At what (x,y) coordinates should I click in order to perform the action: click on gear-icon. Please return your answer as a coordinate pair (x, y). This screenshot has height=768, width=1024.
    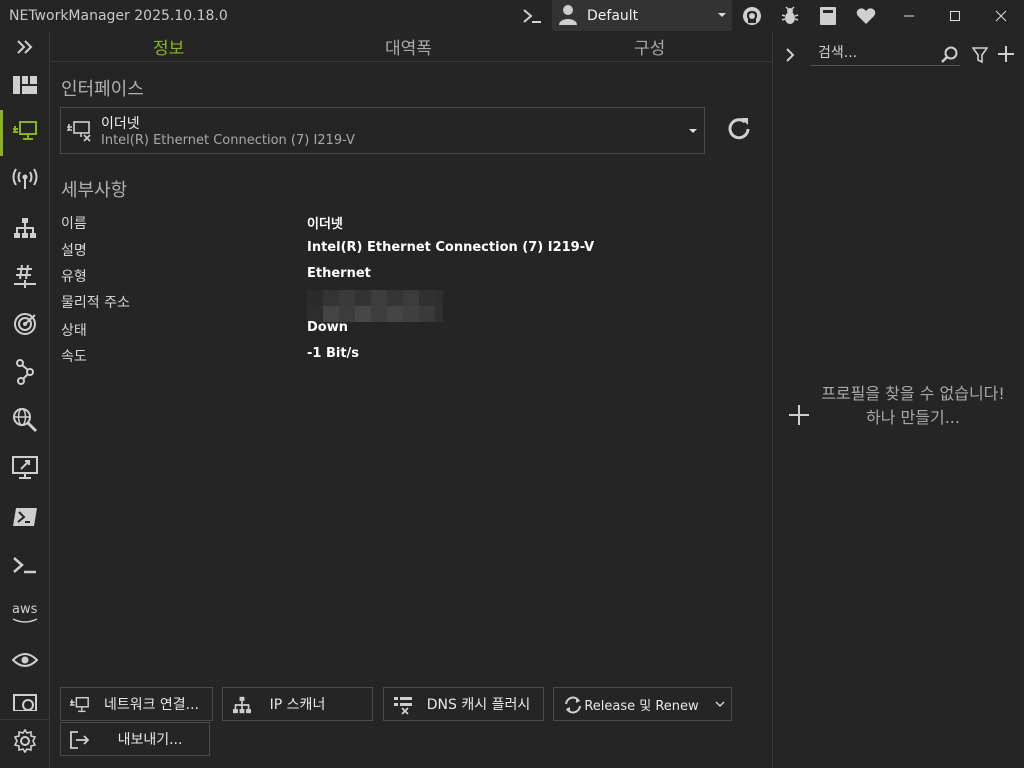
    Looking at the image, I should click on (25, 742).